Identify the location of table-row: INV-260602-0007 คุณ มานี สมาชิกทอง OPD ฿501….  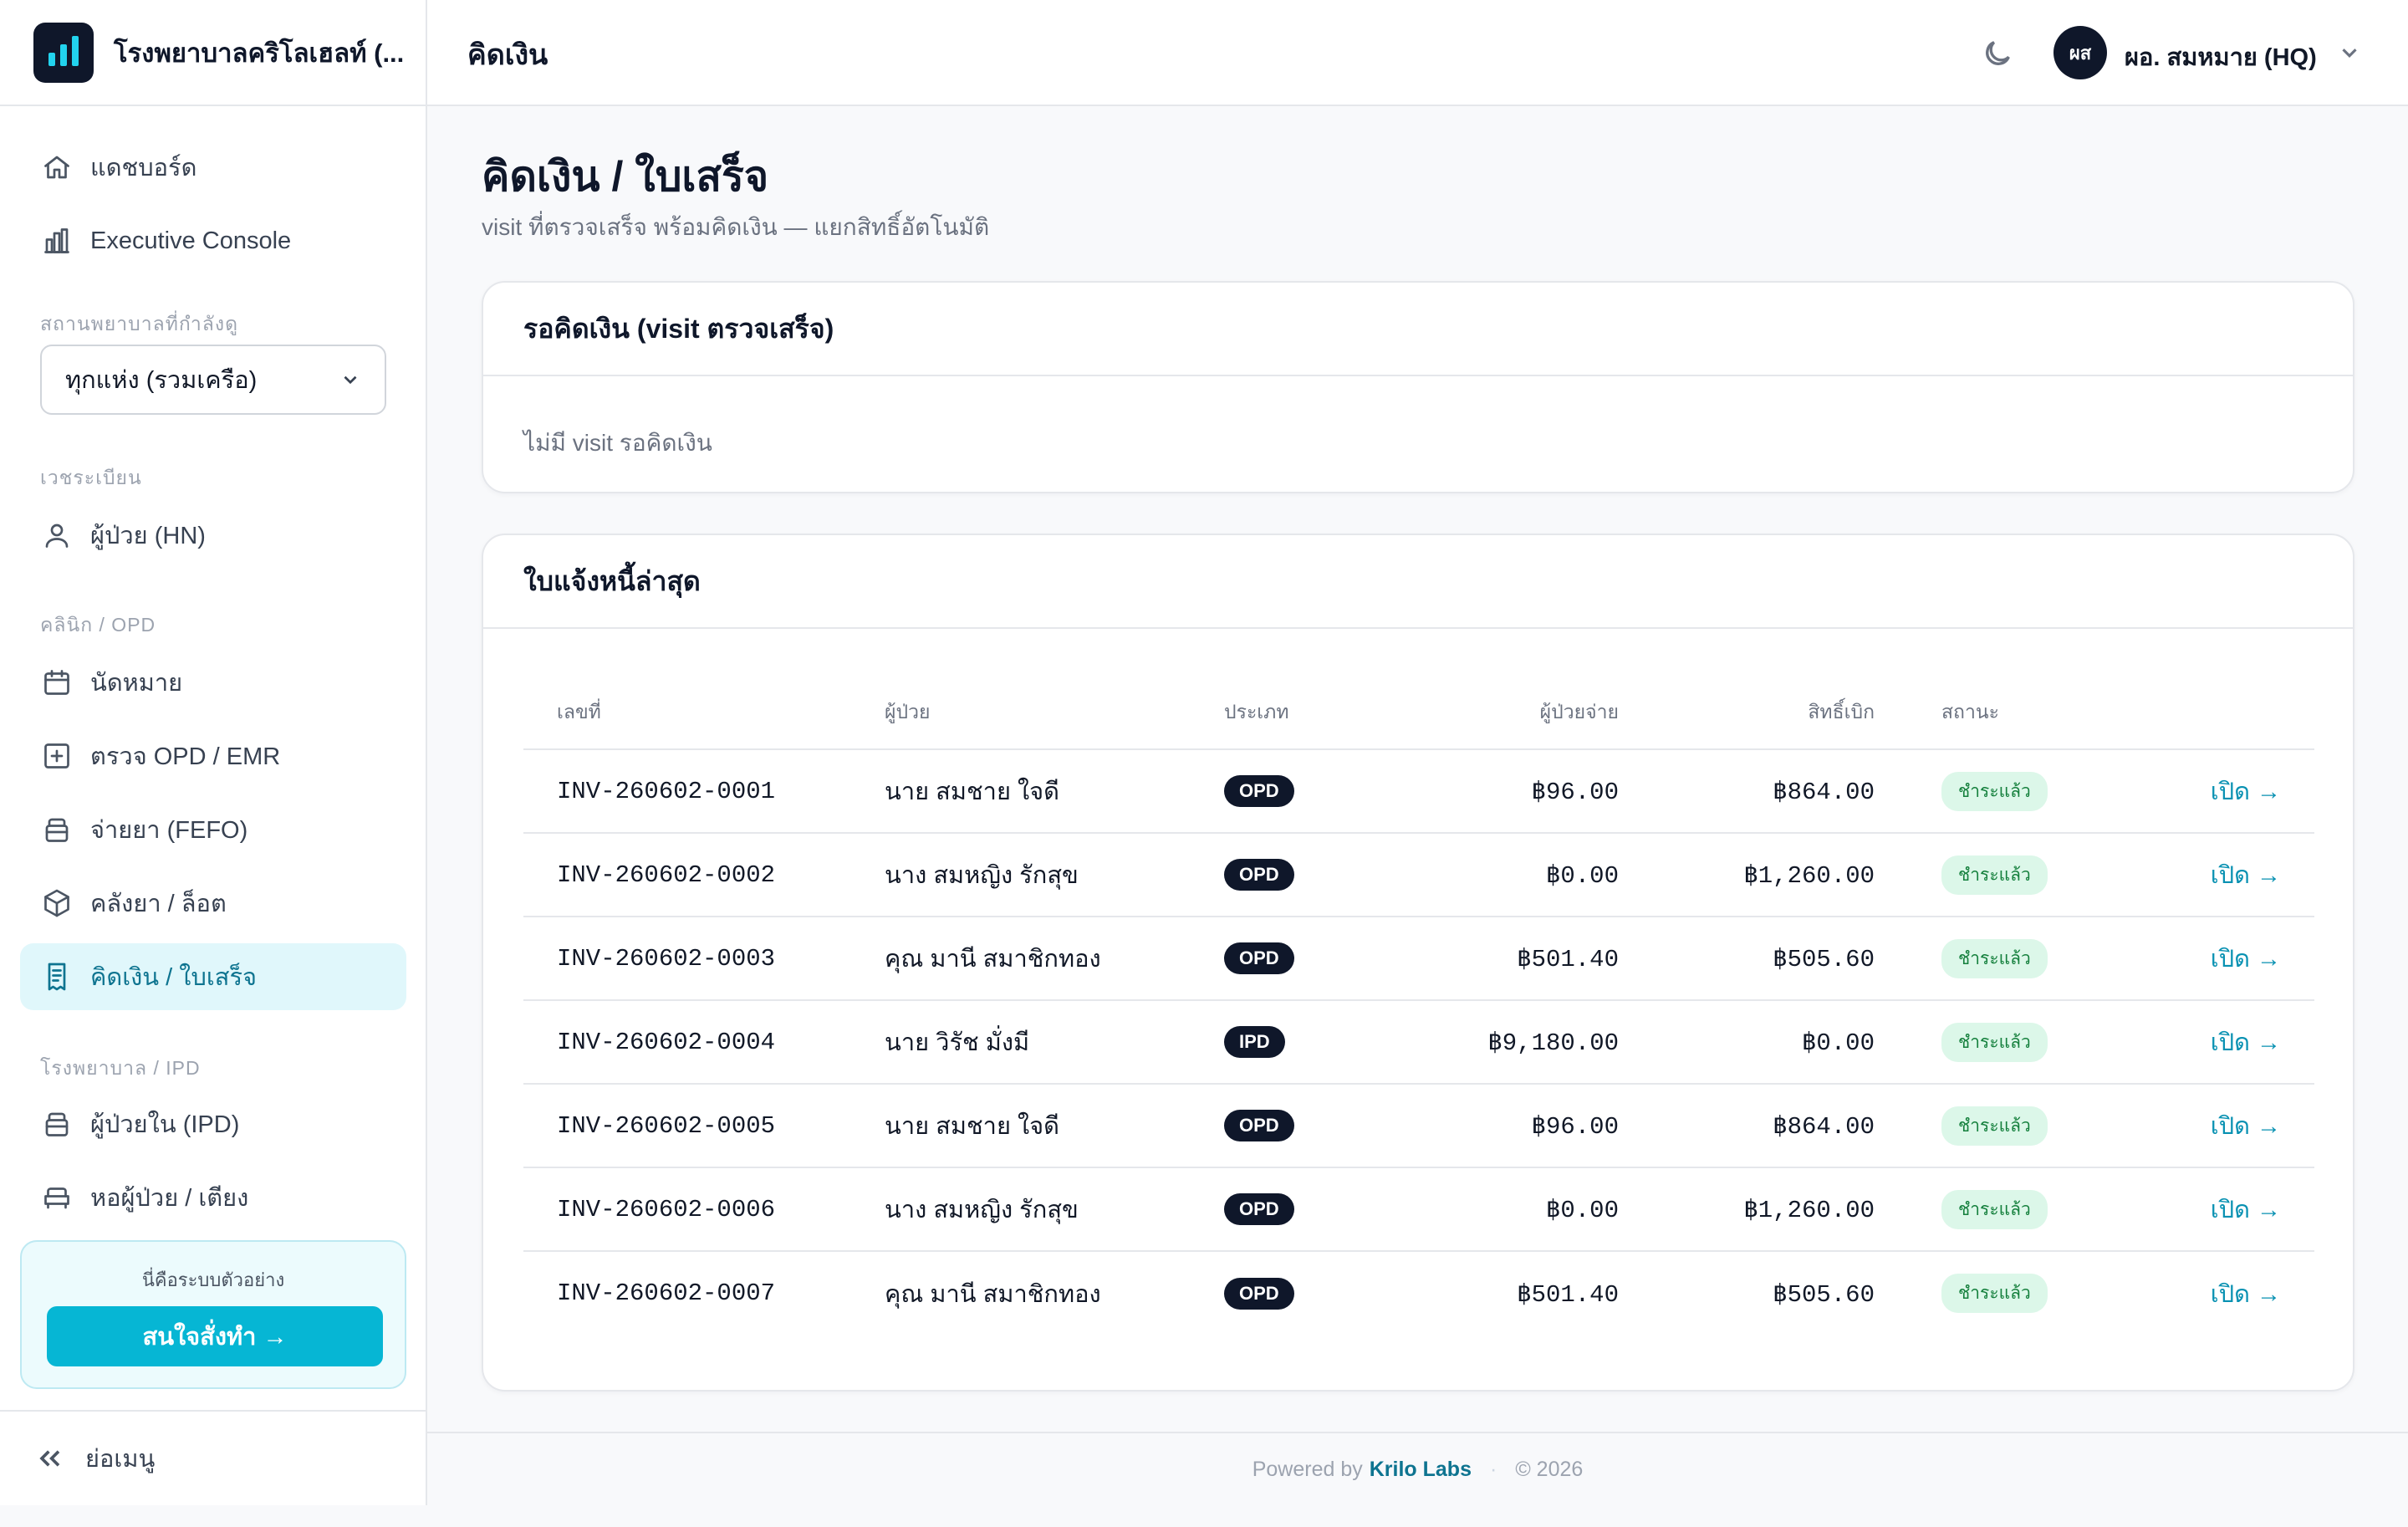
(1419, 1293).